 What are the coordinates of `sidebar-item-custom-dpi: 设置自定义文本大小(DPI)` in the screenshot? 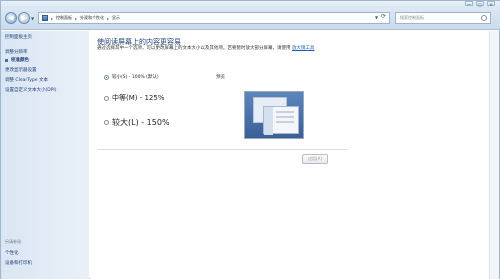 It's located at (31, 90).